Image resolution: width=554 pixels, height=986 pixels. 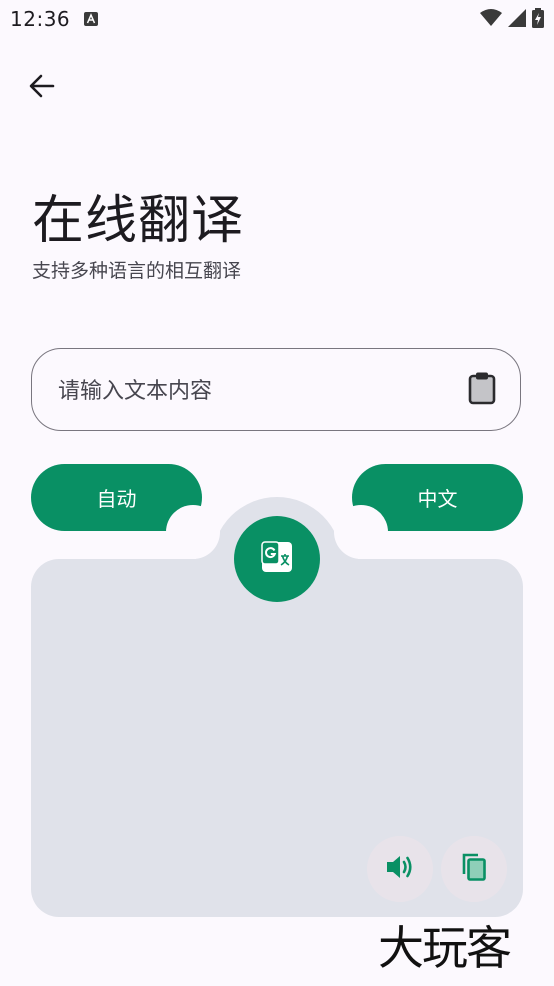 I want to click on translate-button, so click(x=277, y=559).